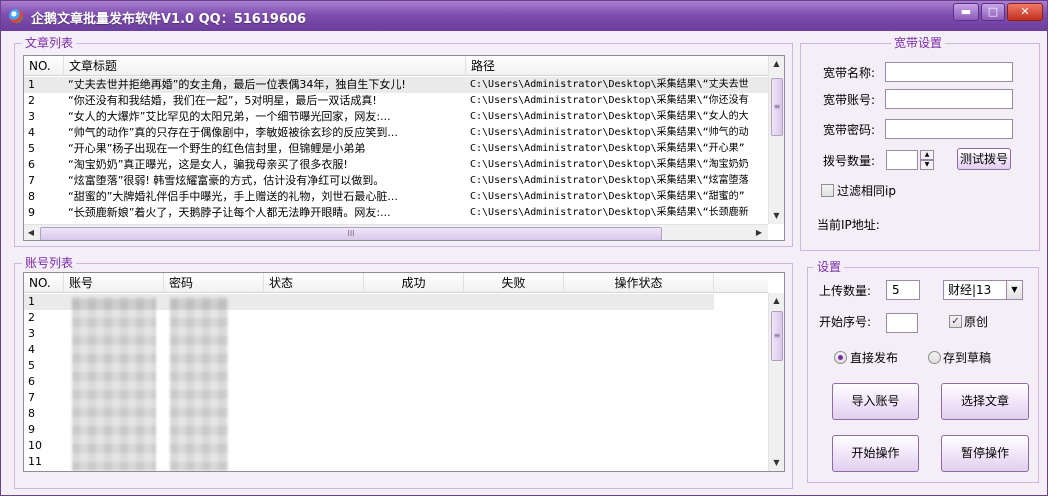  Describe the element at coordinates (31, 301) in the screenshot. I see `cell-no: 1` at that location.